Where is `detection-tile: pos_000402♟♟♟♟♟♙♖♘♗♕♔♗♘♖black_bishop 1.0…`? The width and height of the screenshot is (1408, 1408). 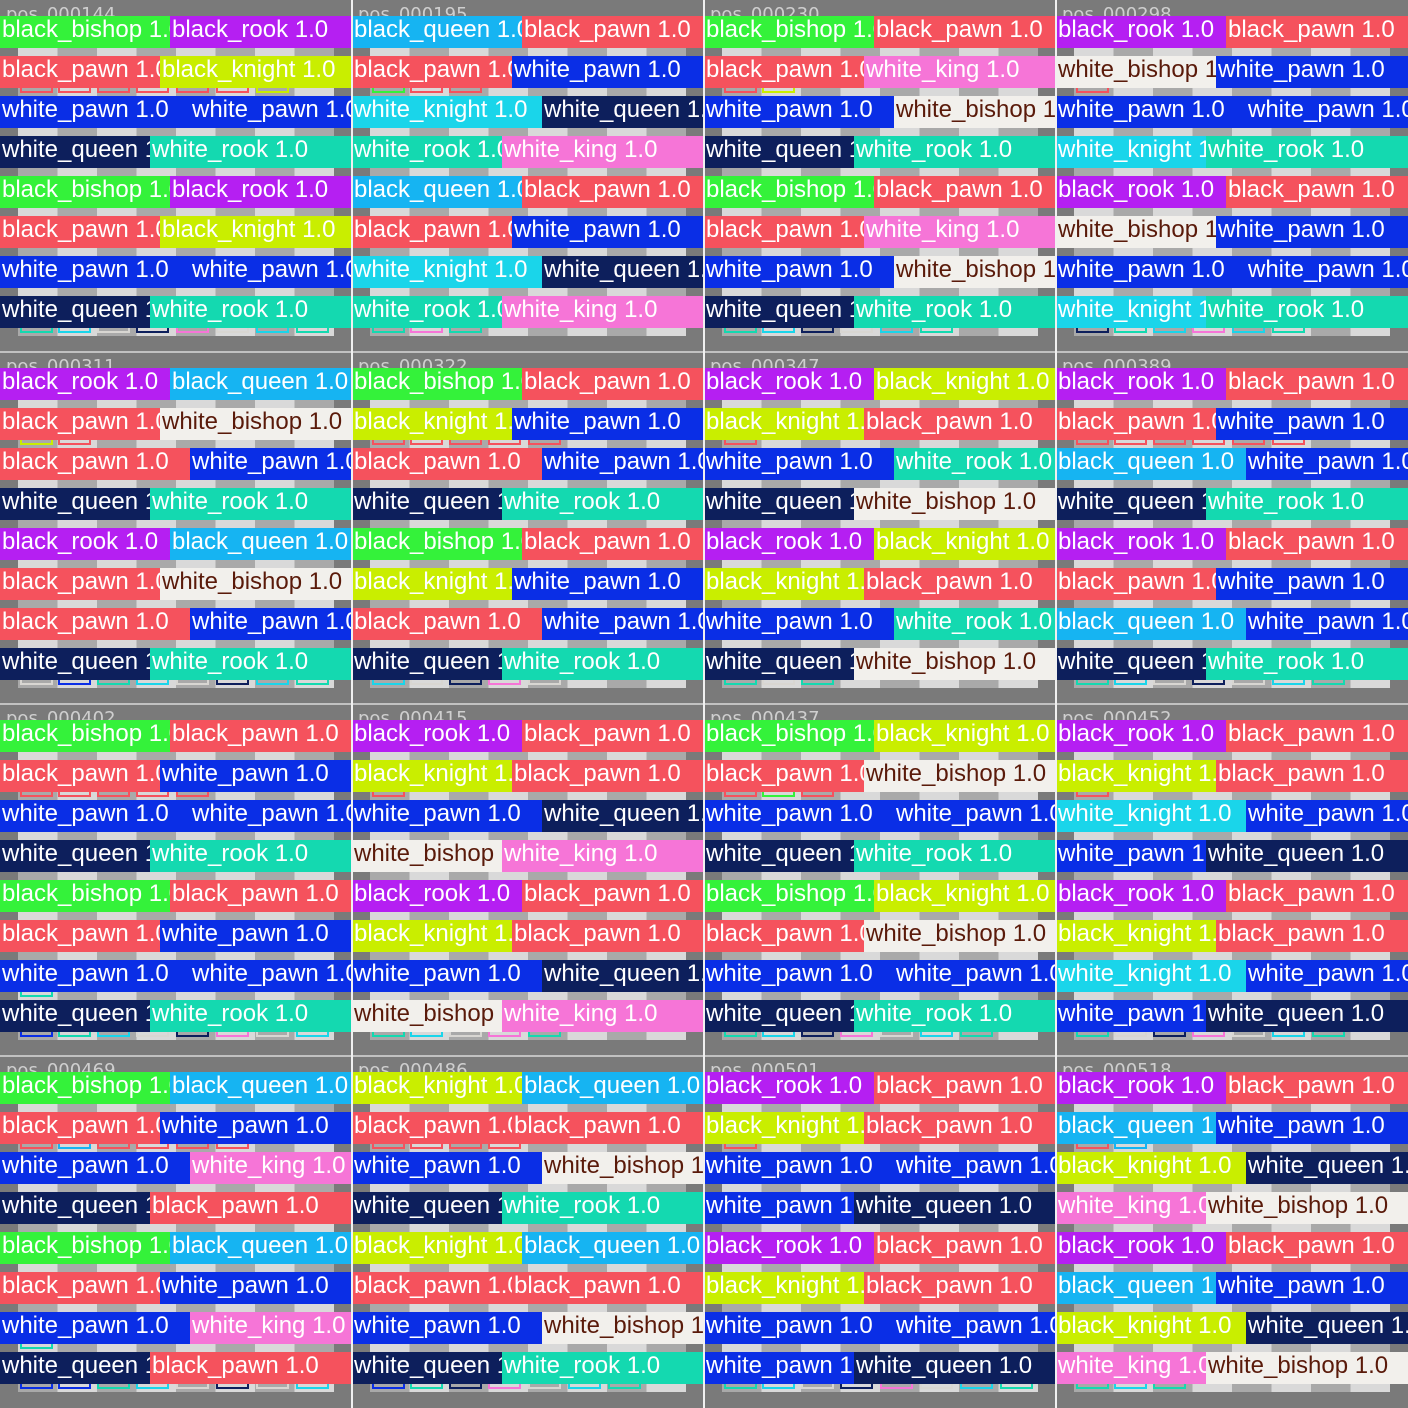 detection-tile: pos_000402♟♟♟♟♟♙♖♘♗♕♔♗♘♖black_bishop 1.0… is located at coordinates (176, 880).